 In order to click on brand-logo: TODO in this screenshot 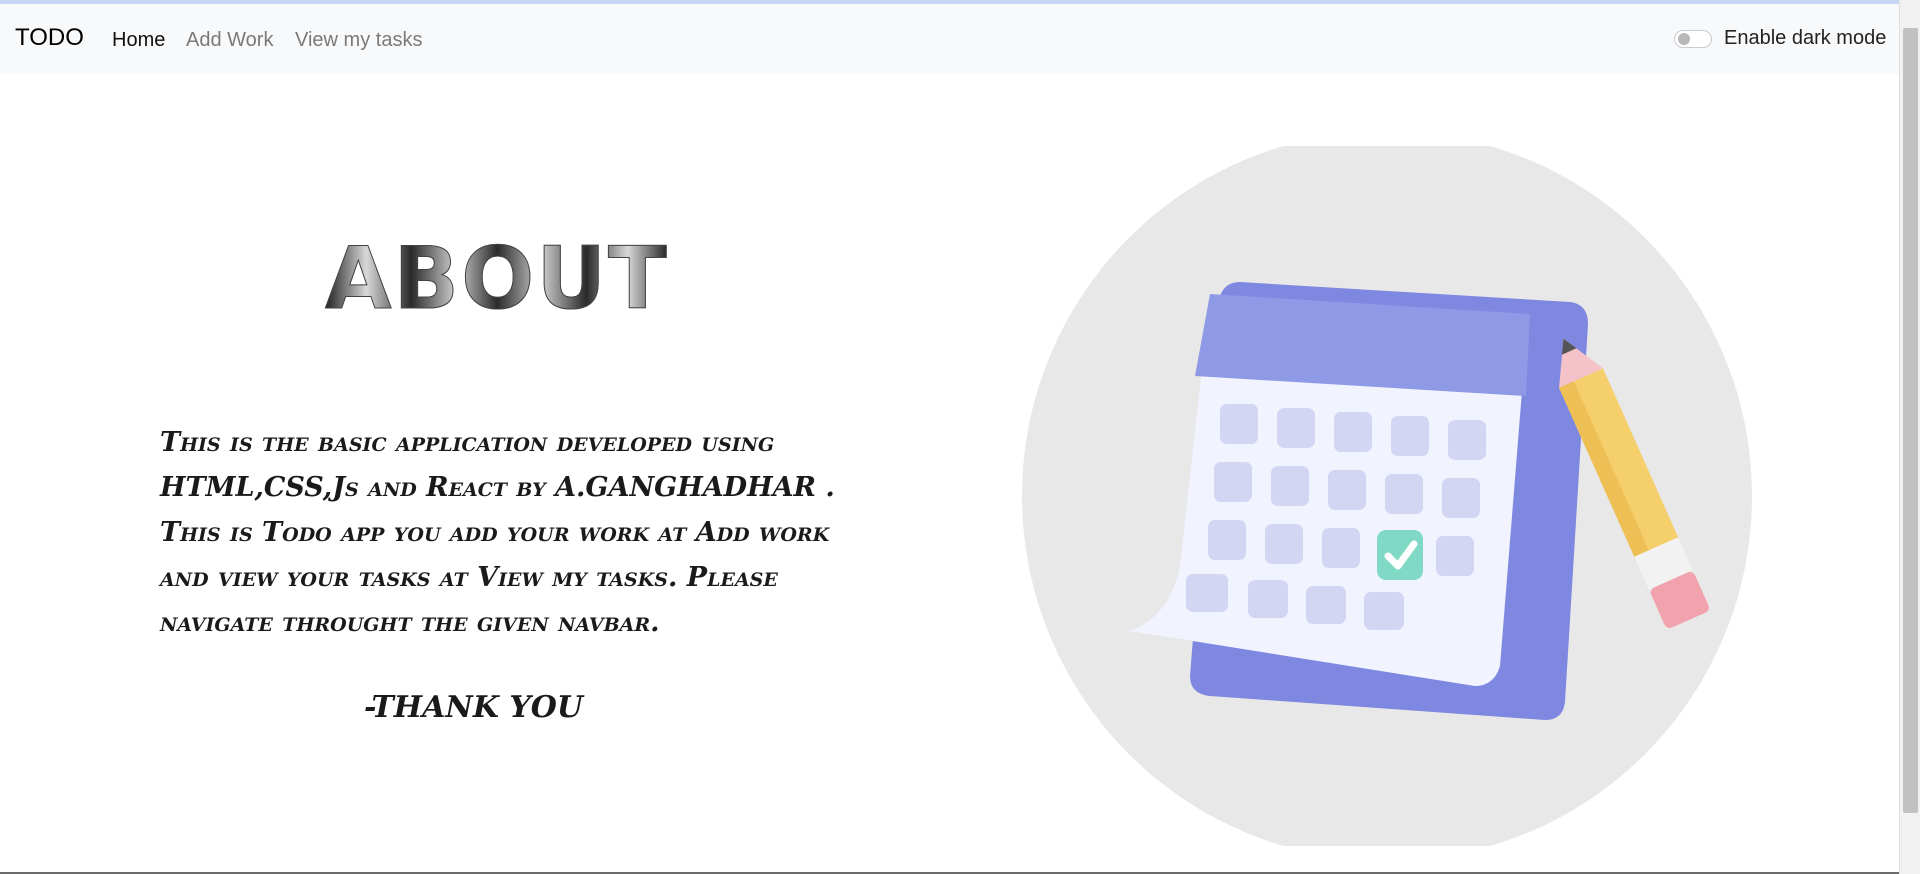, I will do `click(49, 38)`.